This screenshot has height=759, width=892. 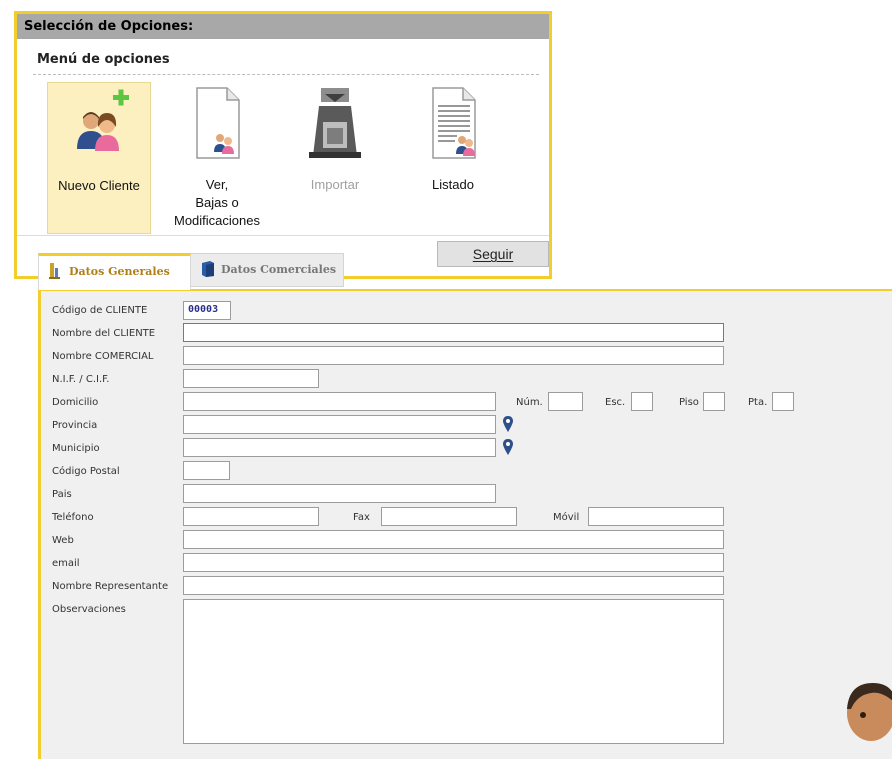 I want to click on book-icon, so click(x=208, y=269).